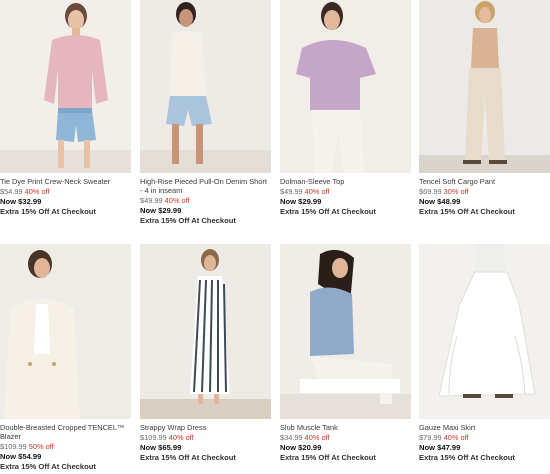 This screenshot has height=474, width=550. I want to click on sale-price: Now $47.99, so click(440, 447).